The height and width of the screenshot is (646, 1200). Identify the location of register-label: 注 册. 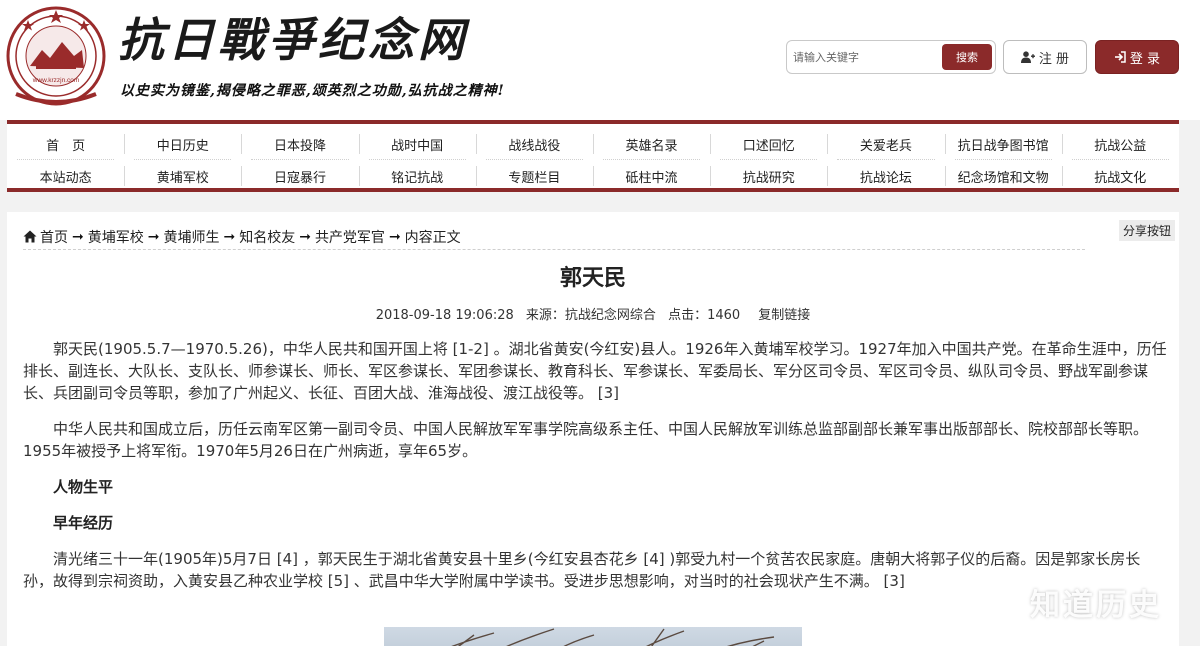
(1054, 59).